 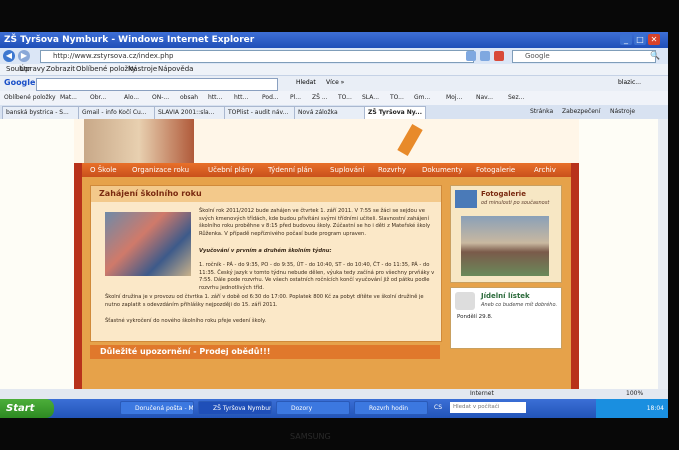 What do you see at coordinates (330, 113) in the screenshot?
I see `tab-nova-zalozka: Nová záložka` at bounding box center [330, 113].